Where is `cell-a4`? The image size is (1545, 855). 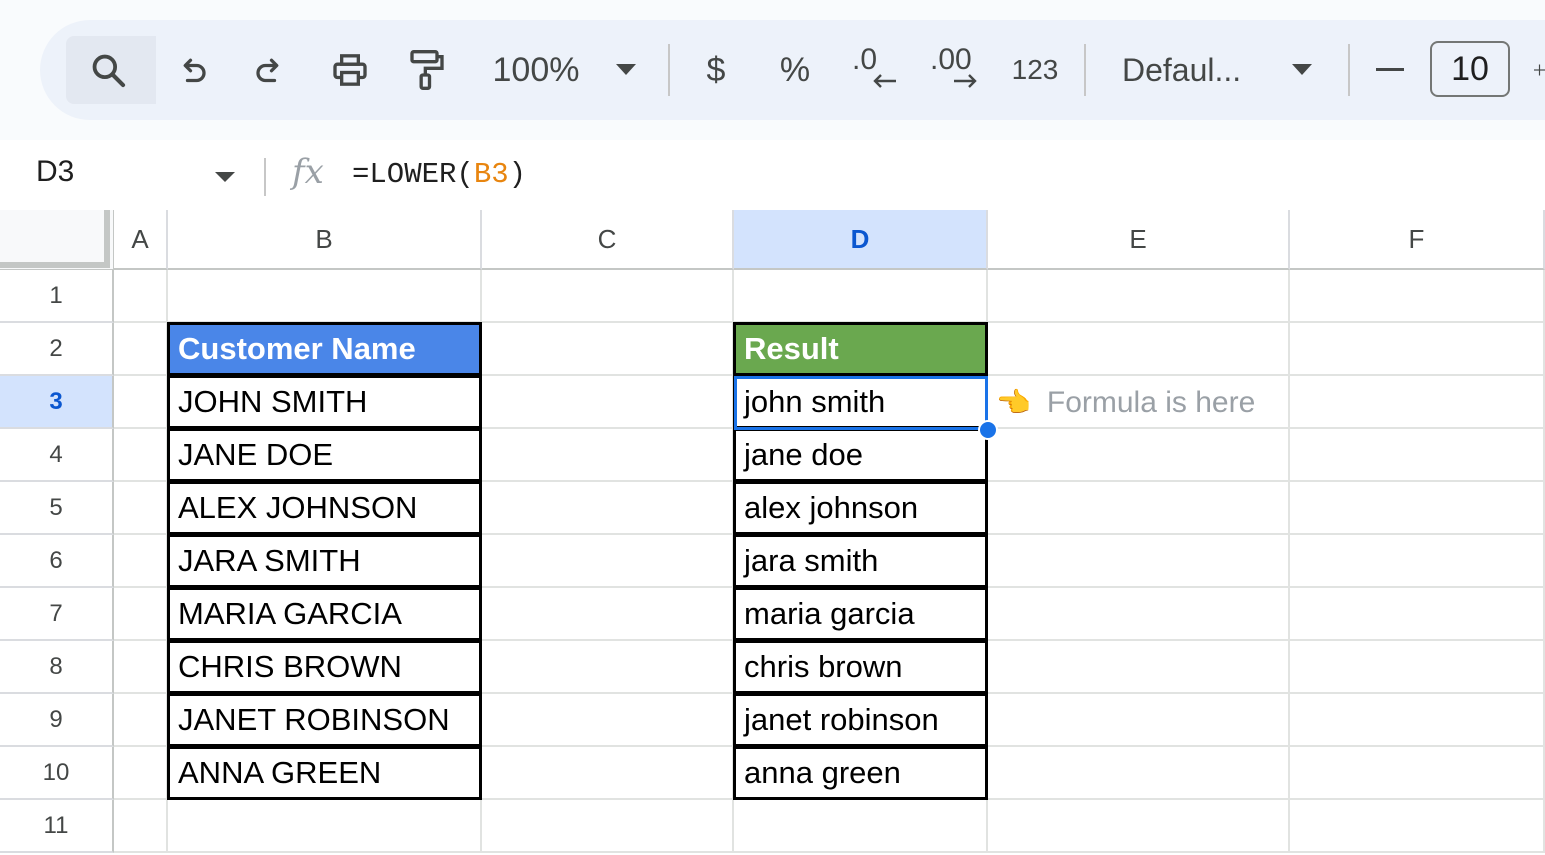
cell-a4 is located at coordinates (141, 455).